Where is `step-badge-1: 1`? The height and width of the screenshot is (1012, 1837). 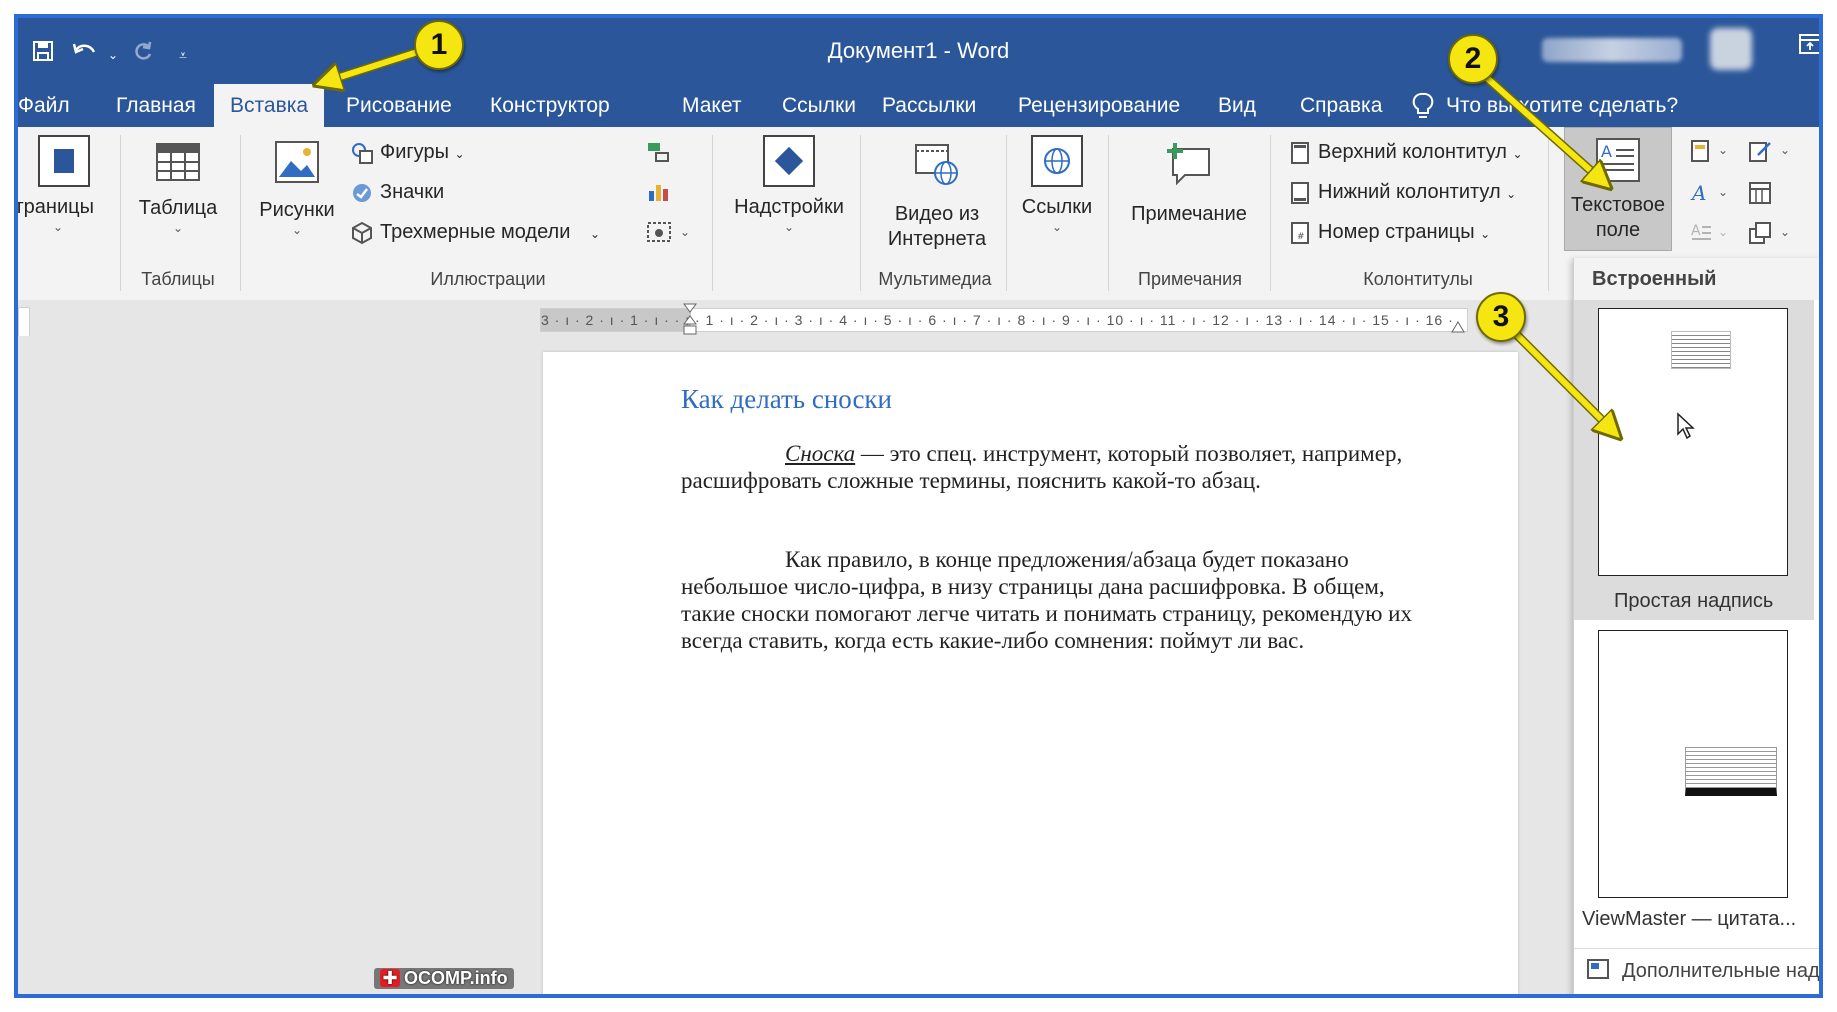
step-badge-1: 1 is located at coordinates (439, 45).